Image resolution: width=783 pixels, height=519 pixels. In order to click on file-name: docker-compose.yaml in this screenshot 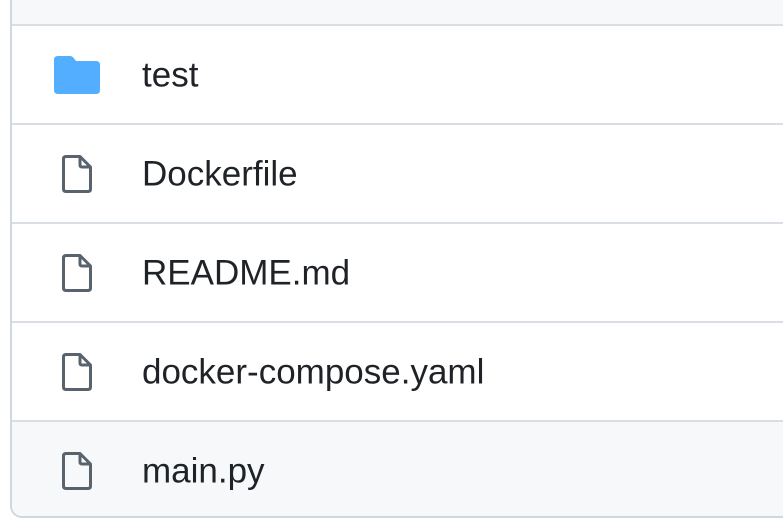, I will do `click(313, 371)`.